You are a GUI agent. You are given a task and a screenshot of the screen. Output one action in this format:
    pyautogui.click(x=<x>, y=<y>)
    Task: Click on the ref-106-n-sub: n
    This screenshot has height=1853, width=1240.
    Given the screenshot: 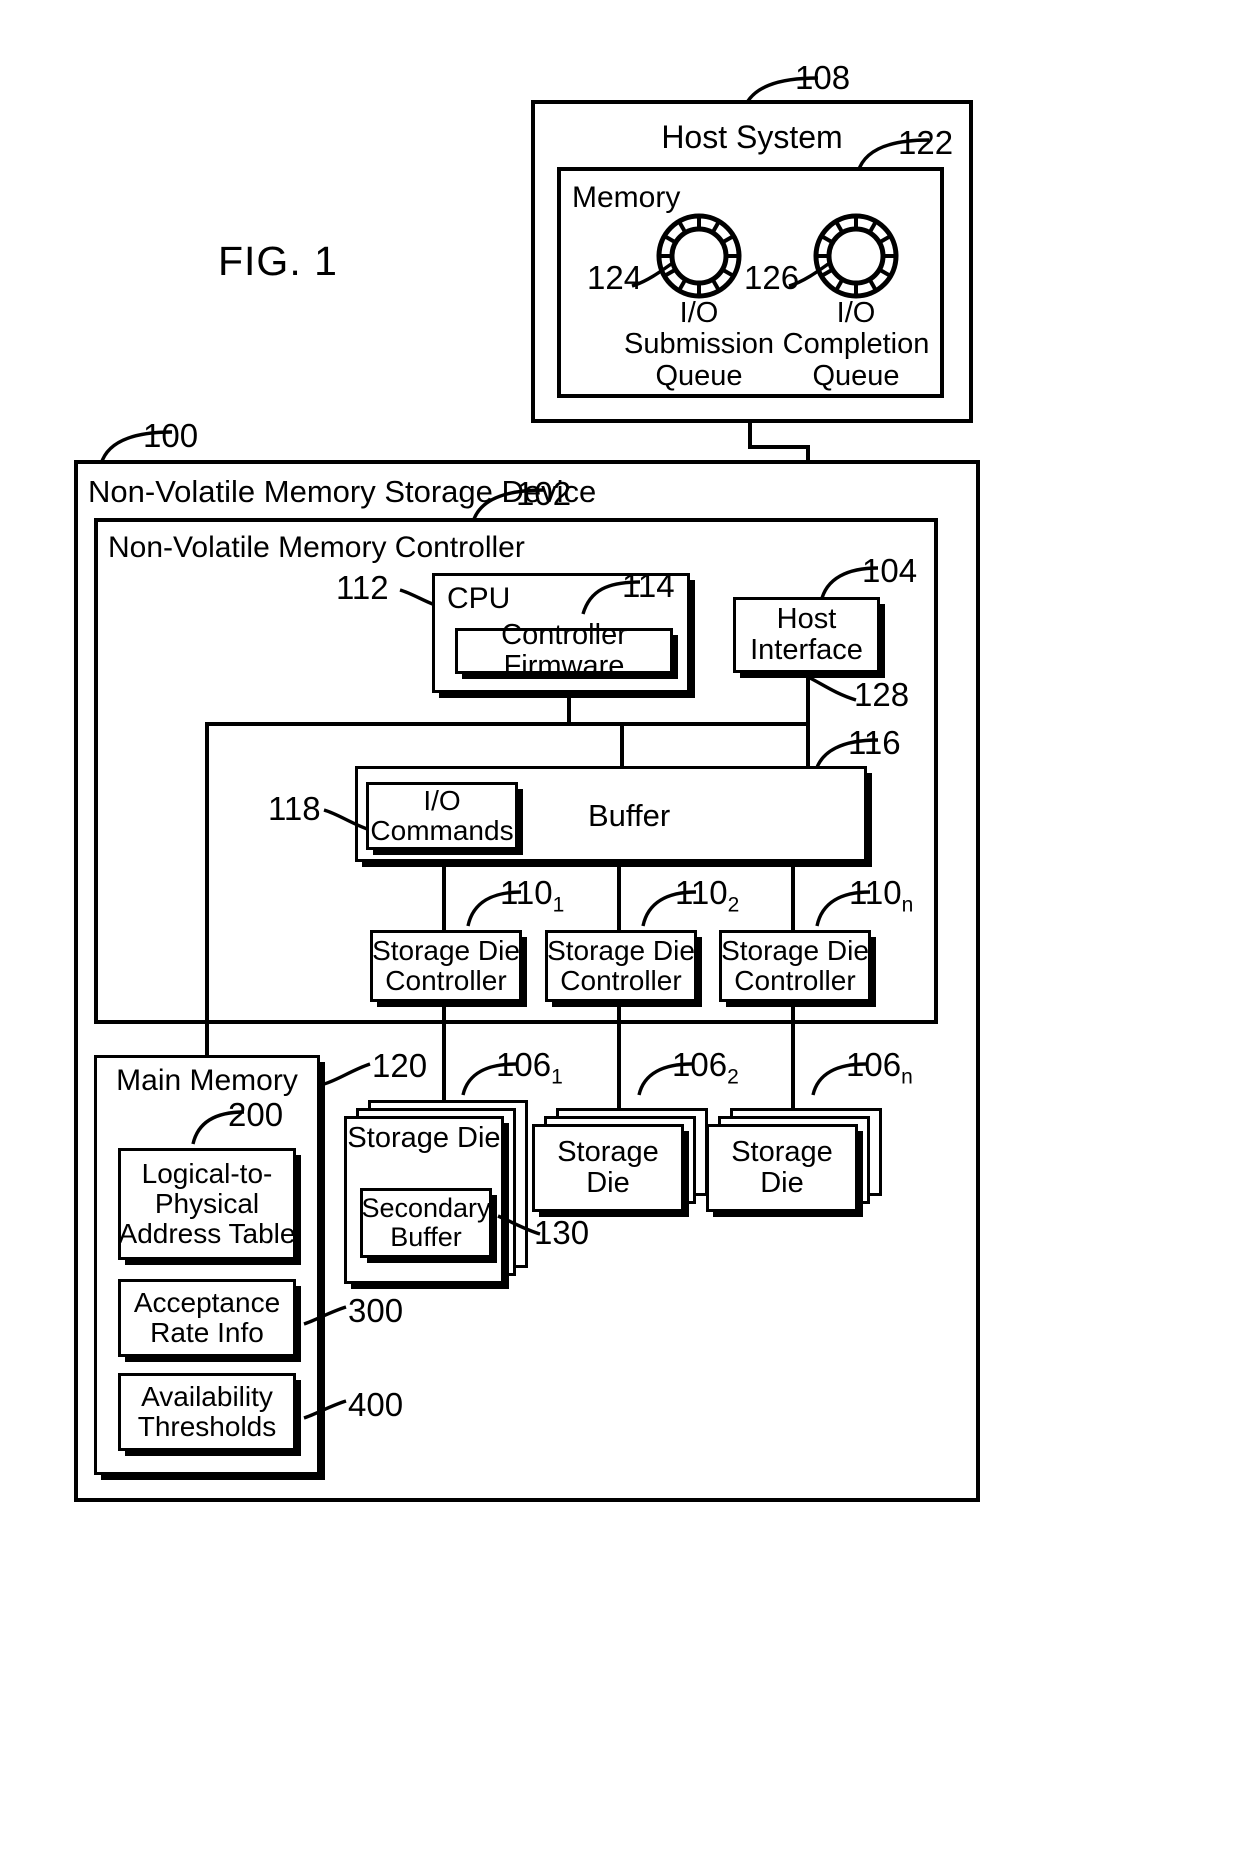 What is the action you would take?
    pyautogui.click(x=907, y=1077)
    